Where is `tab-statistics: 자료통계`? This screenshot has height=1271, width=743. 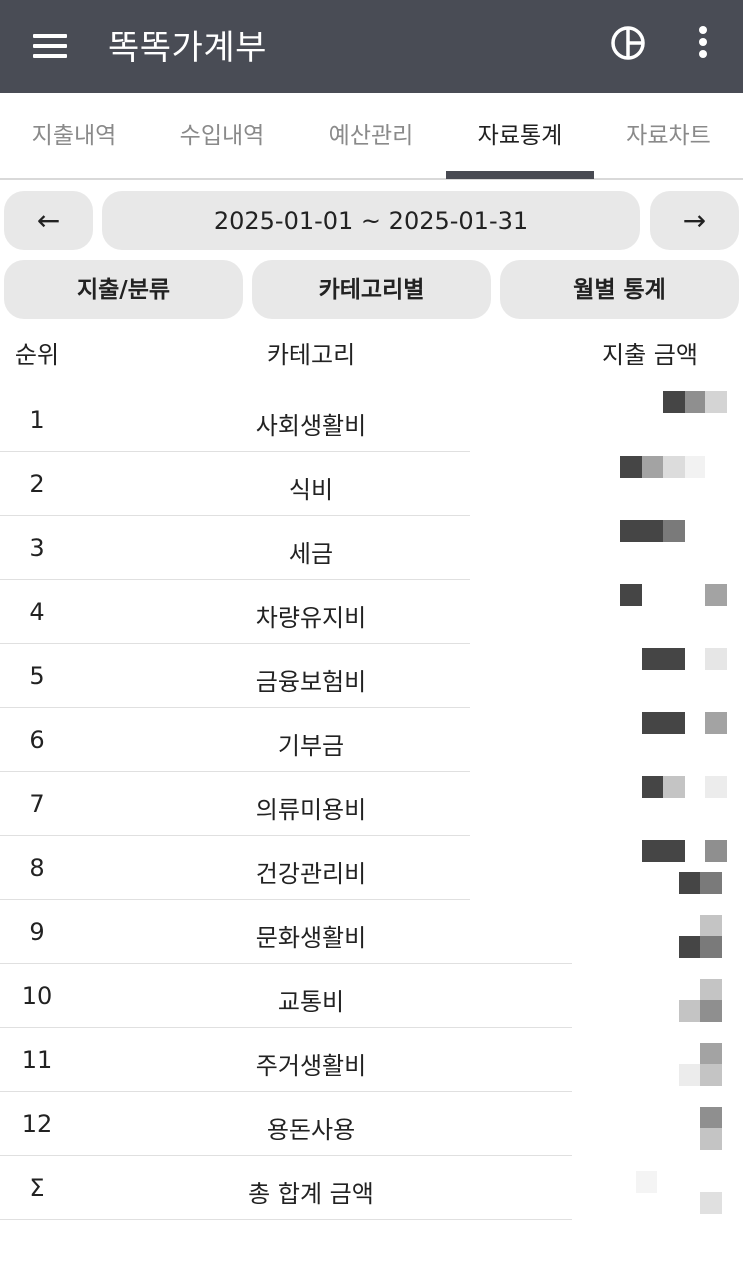
tab-statistics: 자료통계 is located at coordinates (520, 135).